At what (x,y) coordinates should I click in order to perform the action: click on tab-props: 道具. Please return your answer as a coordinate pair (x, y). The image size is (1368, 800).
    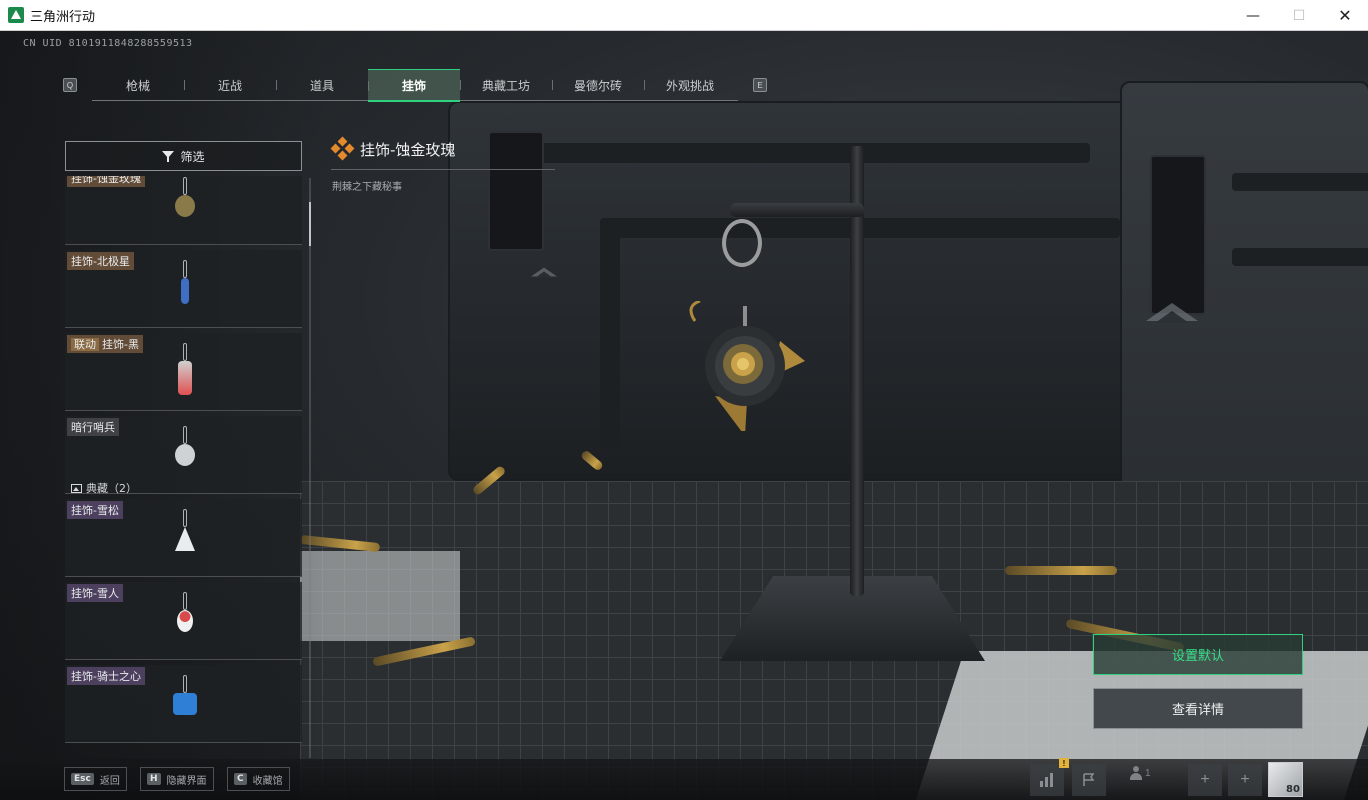
    Looking at the image, I should click on (322, 85).